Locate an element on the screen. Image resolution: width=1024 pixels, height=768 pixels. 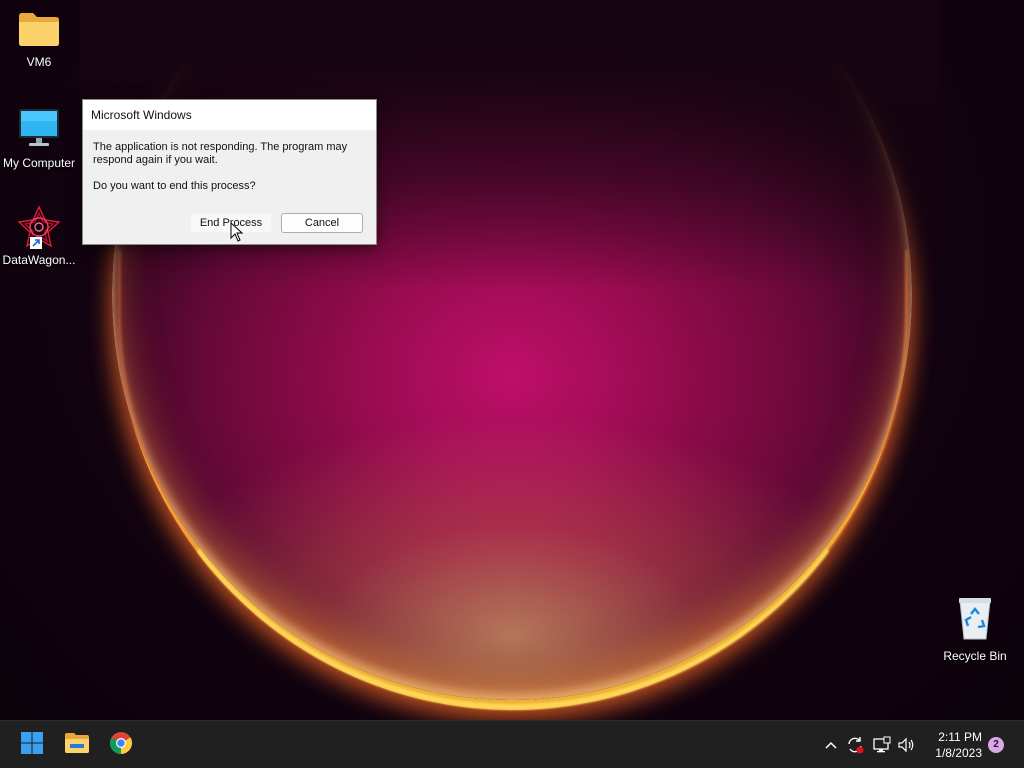
folder-icon is located at coordinates (39, 30).